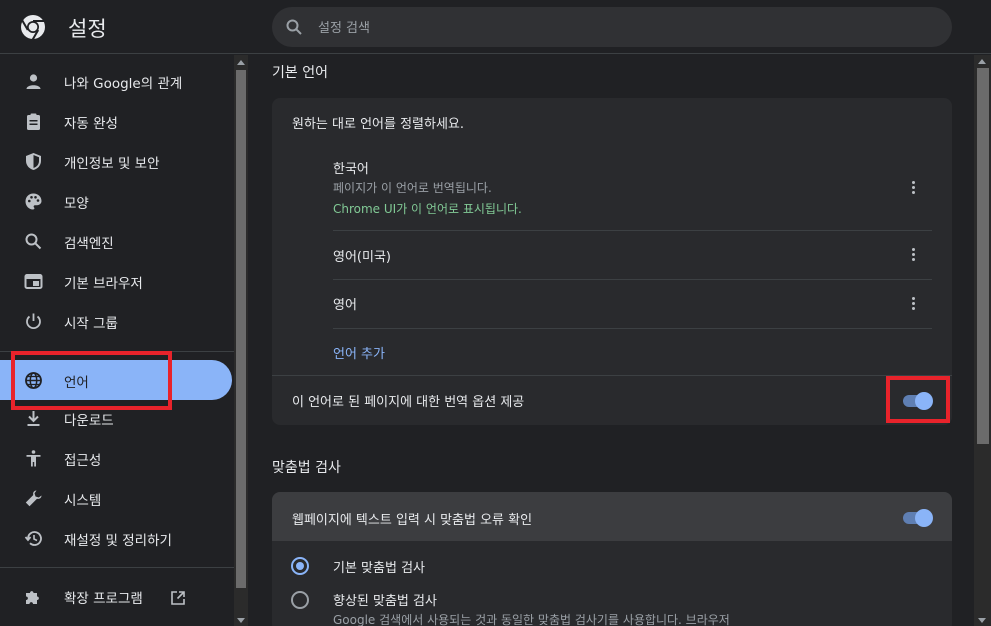 This screenshot has height=626, width=991. What do you see at coordinates (33, 161) in the screenshot?
I see `shield-icon` at bounding box center [33, 161].